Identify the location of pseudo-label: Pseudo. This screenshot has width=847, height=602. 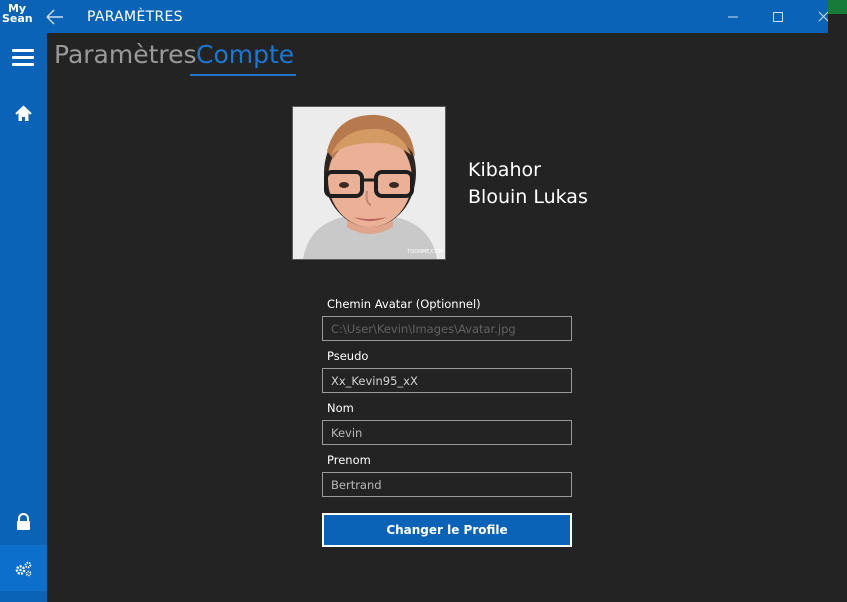
(348, 356).